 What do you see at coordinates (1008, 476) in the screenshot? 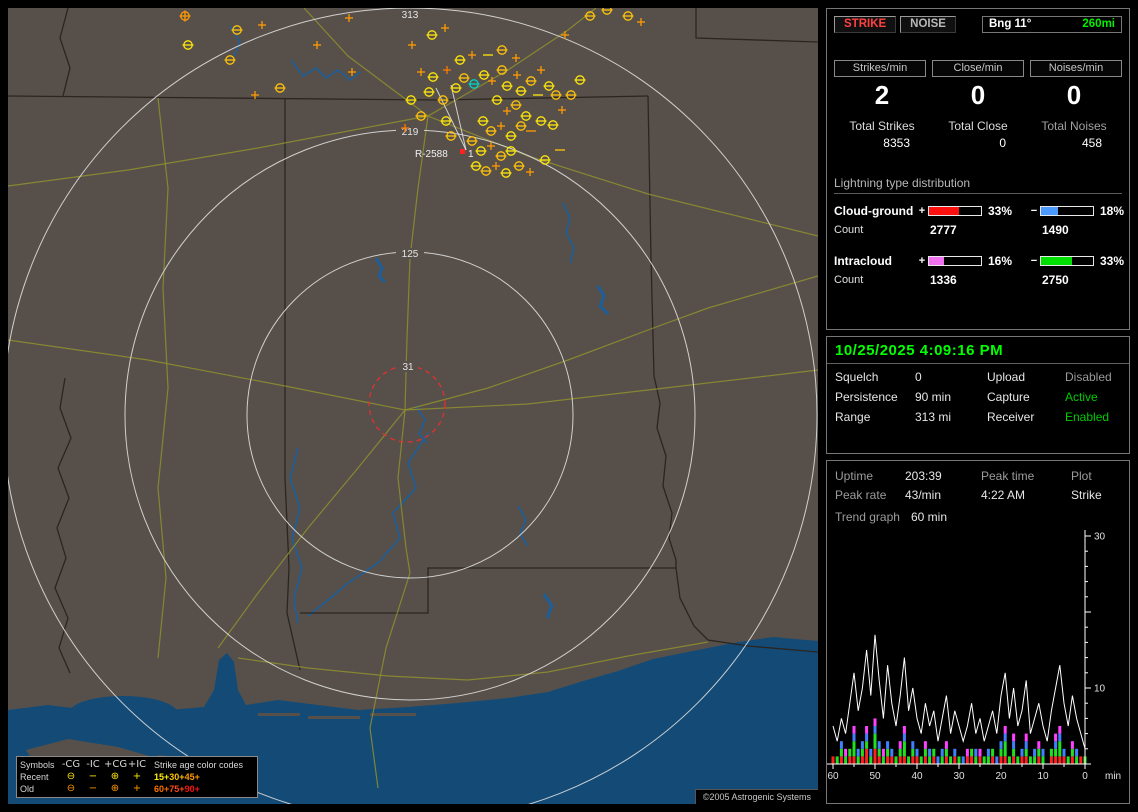
I see `peak-time-label: Peak time` at bounding box center [1008, 476].